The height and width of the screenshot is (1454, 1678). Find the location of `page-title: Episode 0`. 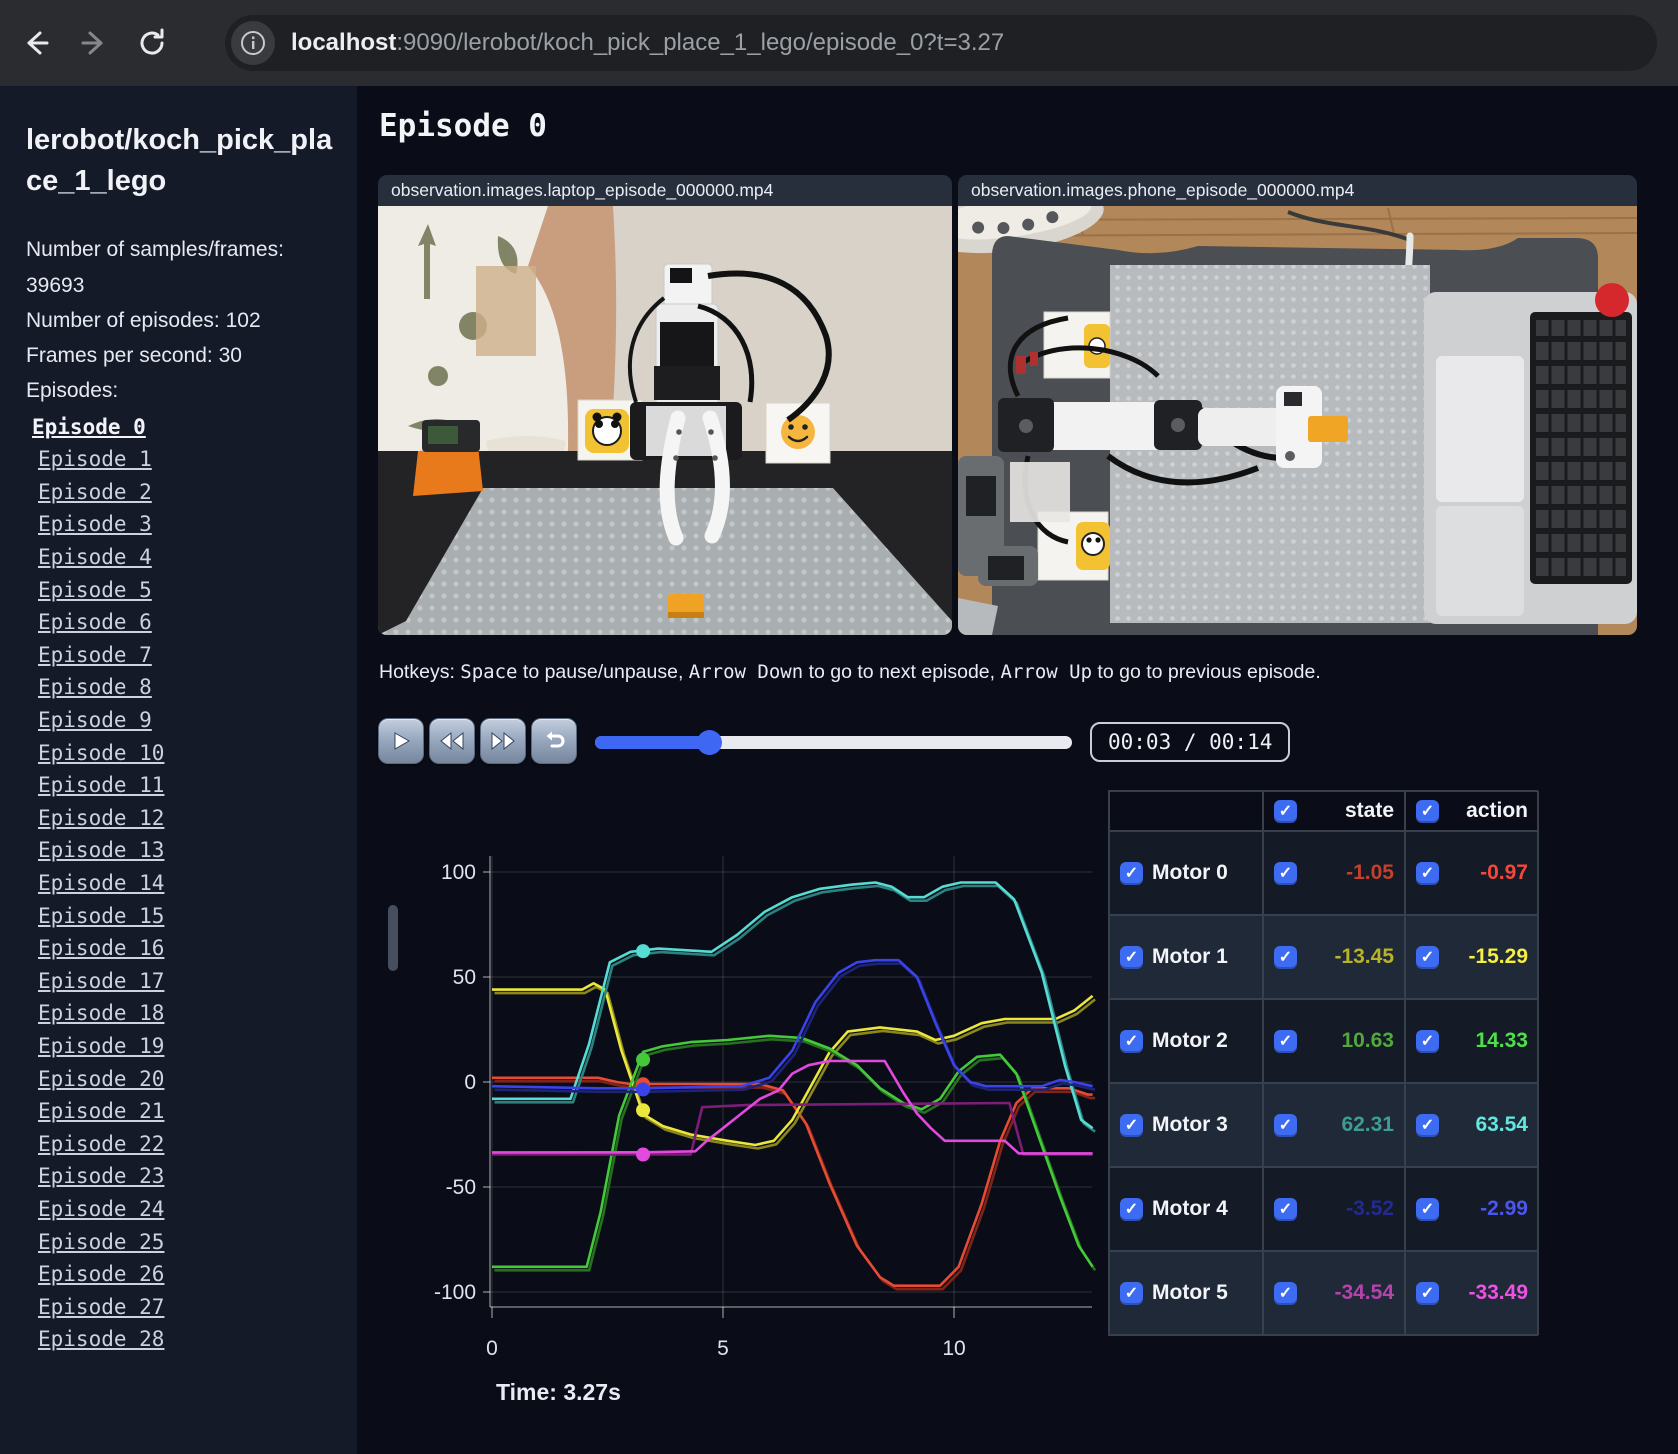

page-title: Episode 0 is located at coordinates (463, 126).